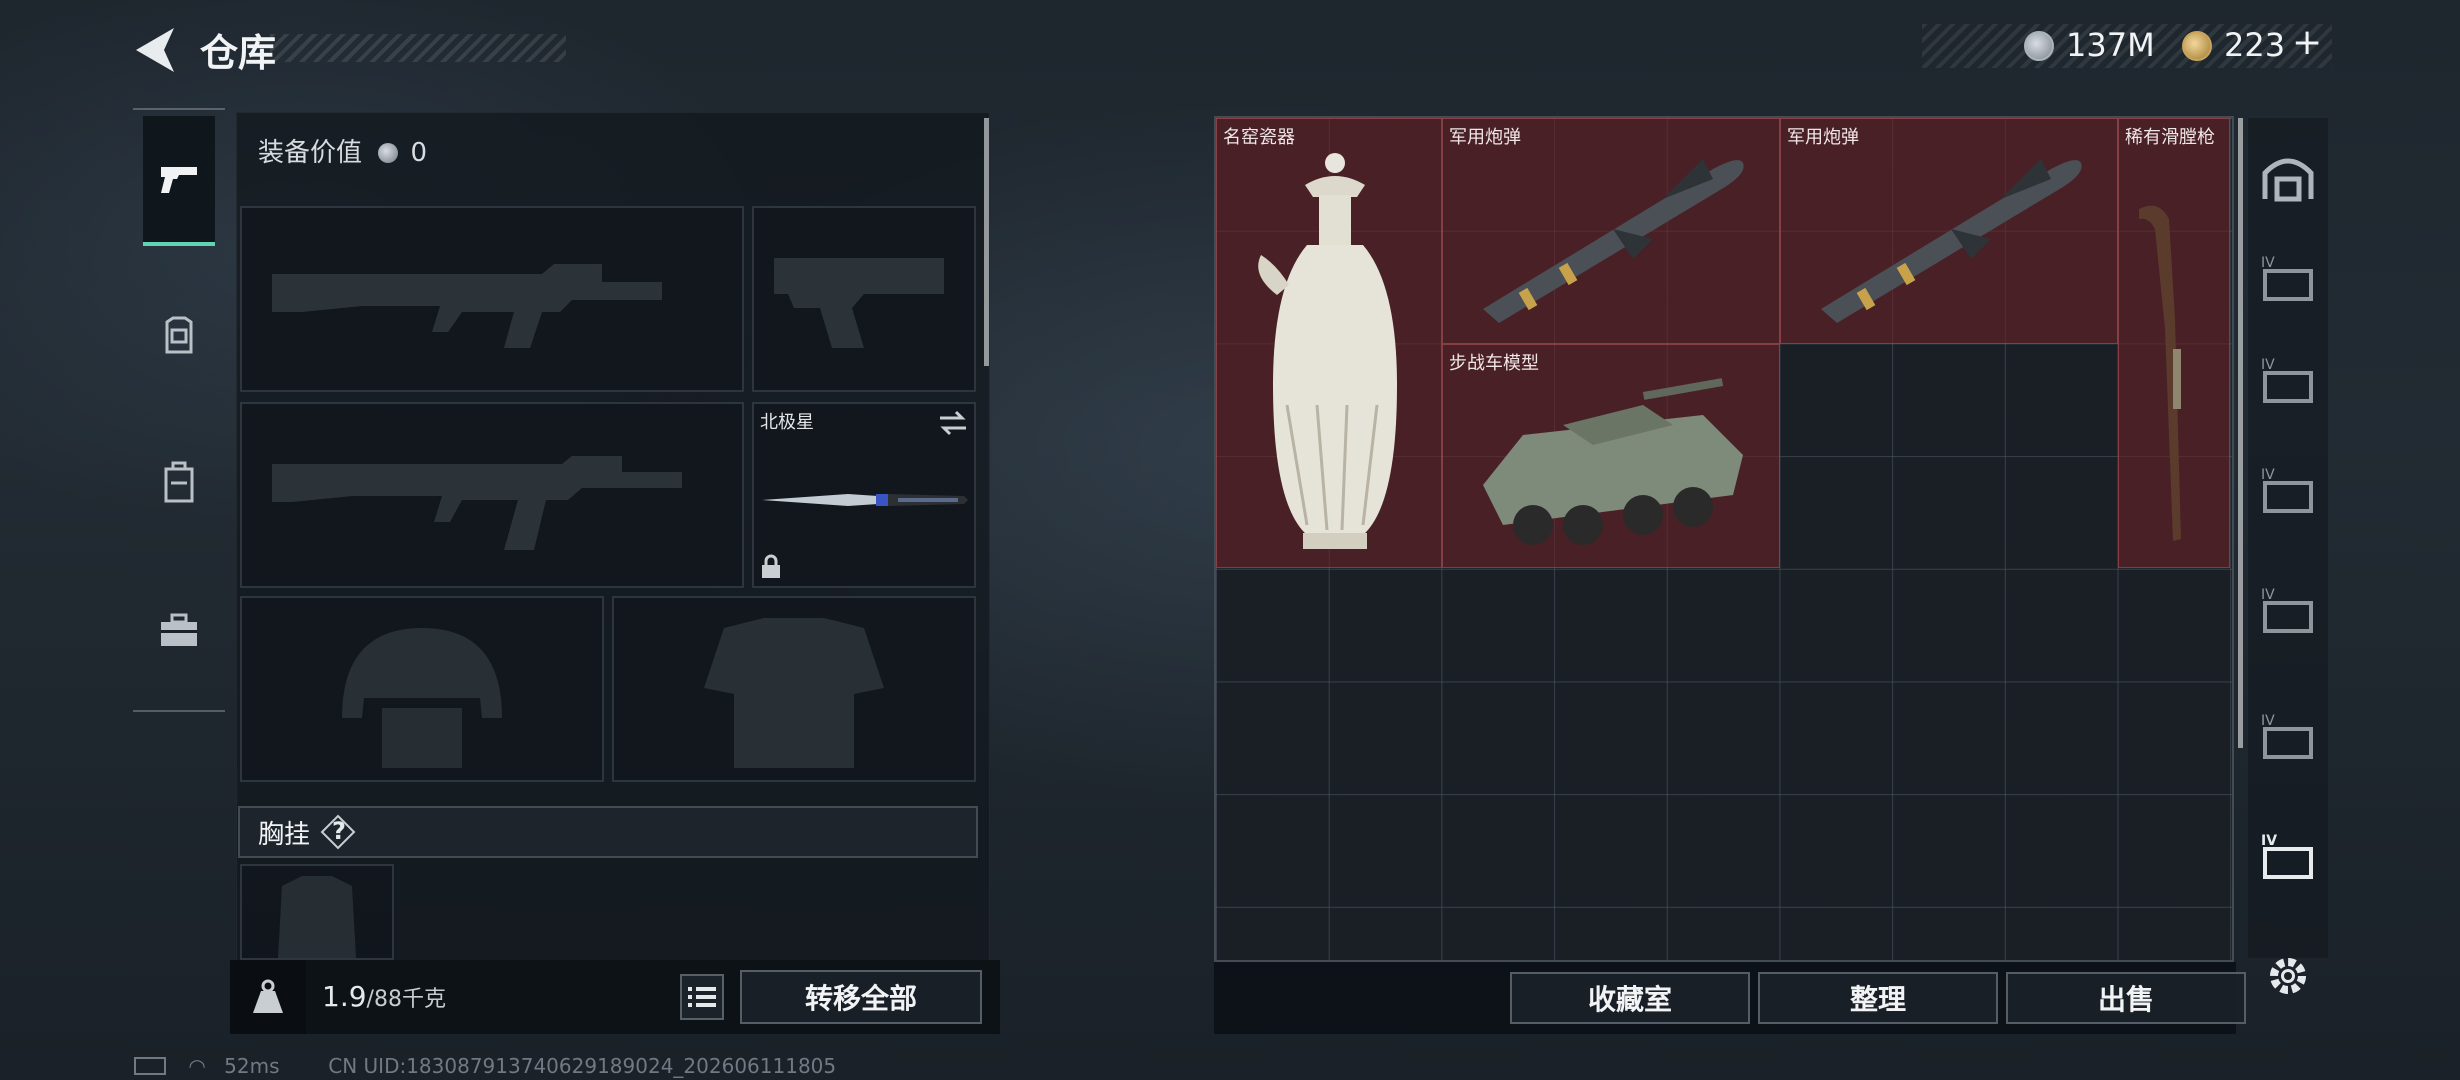  Describe the element at coordinates (422, 698) in the screenshot. I see `helmet-silhouette-icon` at that location.